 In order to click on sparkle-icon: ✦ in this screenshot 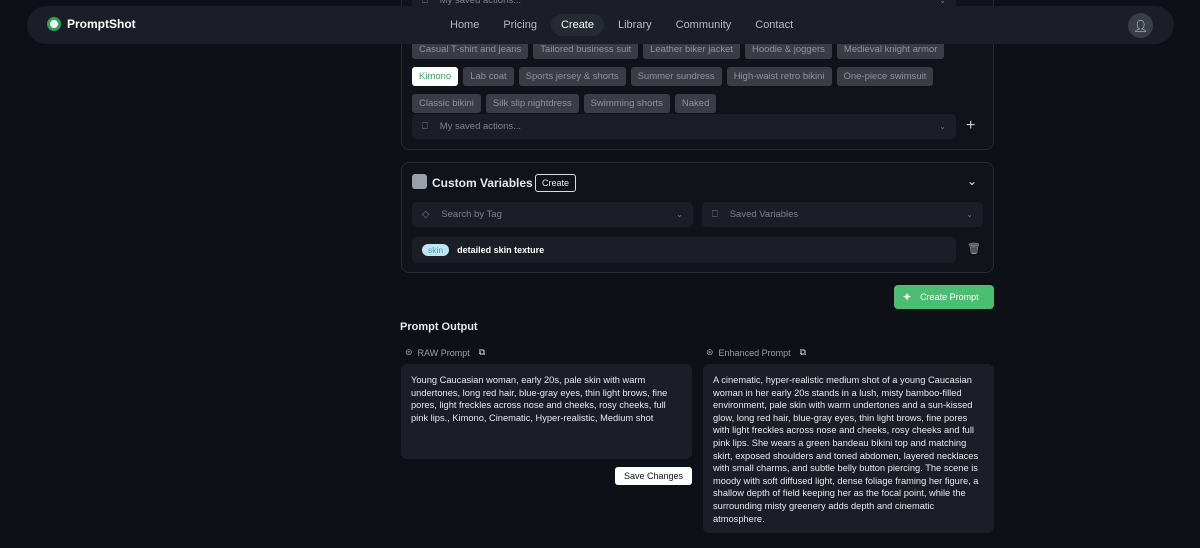, I will do `click(907, 297)`.